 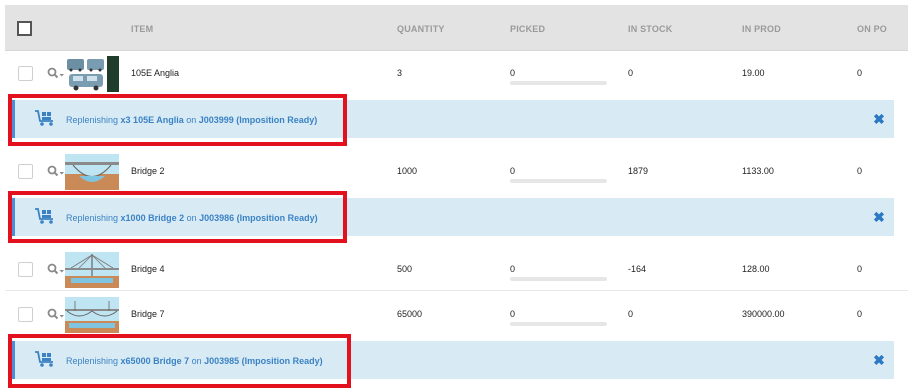 What do you see at coordinates (407, 171) in the screenshot?
I see `quantity-value: 1000` at bounding box center [407, 171].